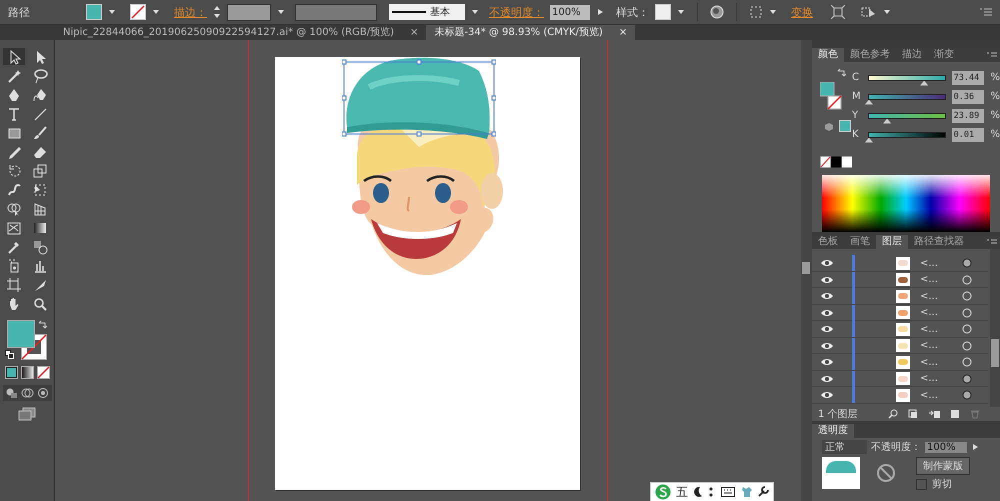 Image resolution: width=1000 pixels, height=501 pixels. I want to click on screen-mode-icon, so click(27, 414).